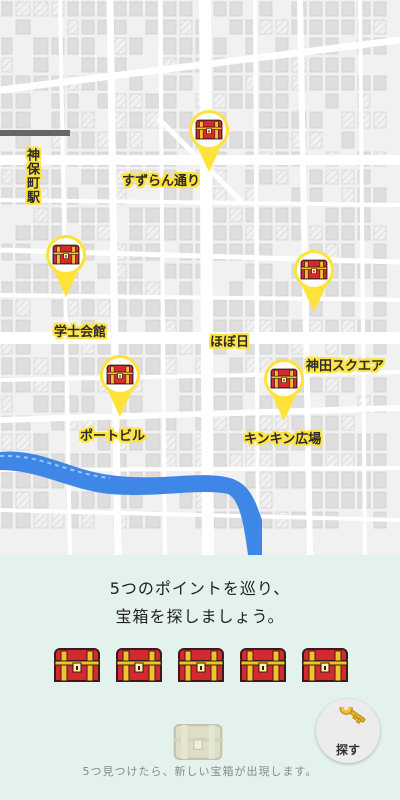 This screenshot has height=800, width=400. Describe the element at coordinates (352, 715) in the screenshot. I see `key-icon` at that location.